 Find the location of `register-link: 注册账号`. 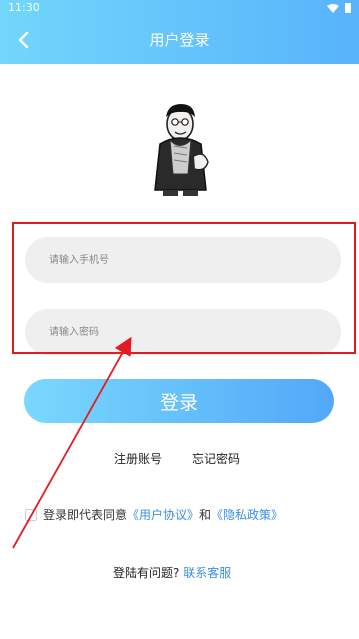

register-link: 注册账号 is located at coordinates (138, 458).